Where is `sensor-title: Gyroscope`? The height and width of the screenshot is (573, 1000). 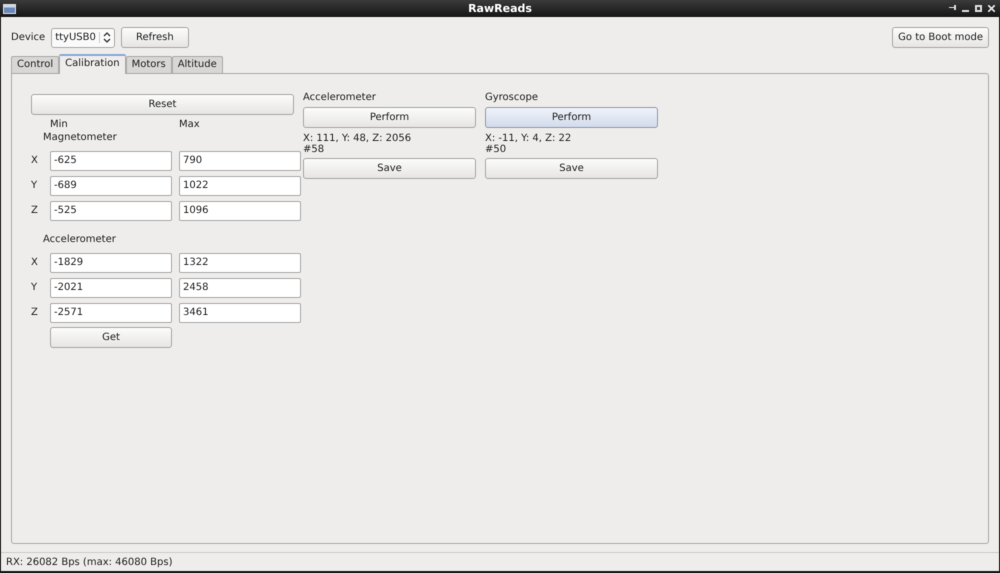
sensor-title: Gyroscope is located at coordinates (512, 98).